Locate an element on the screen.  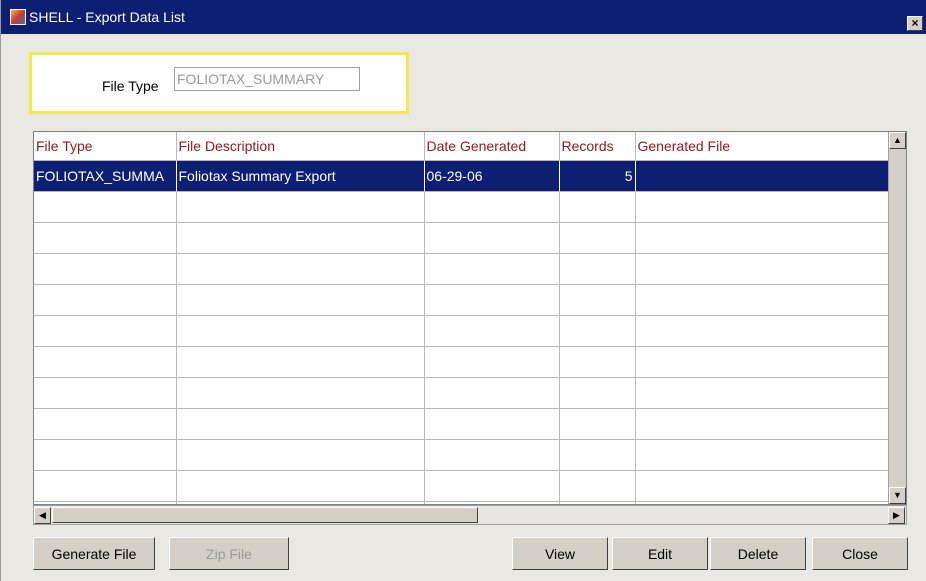
cell-date-generated: 06-29-06 is located at coordinates (492, 176).